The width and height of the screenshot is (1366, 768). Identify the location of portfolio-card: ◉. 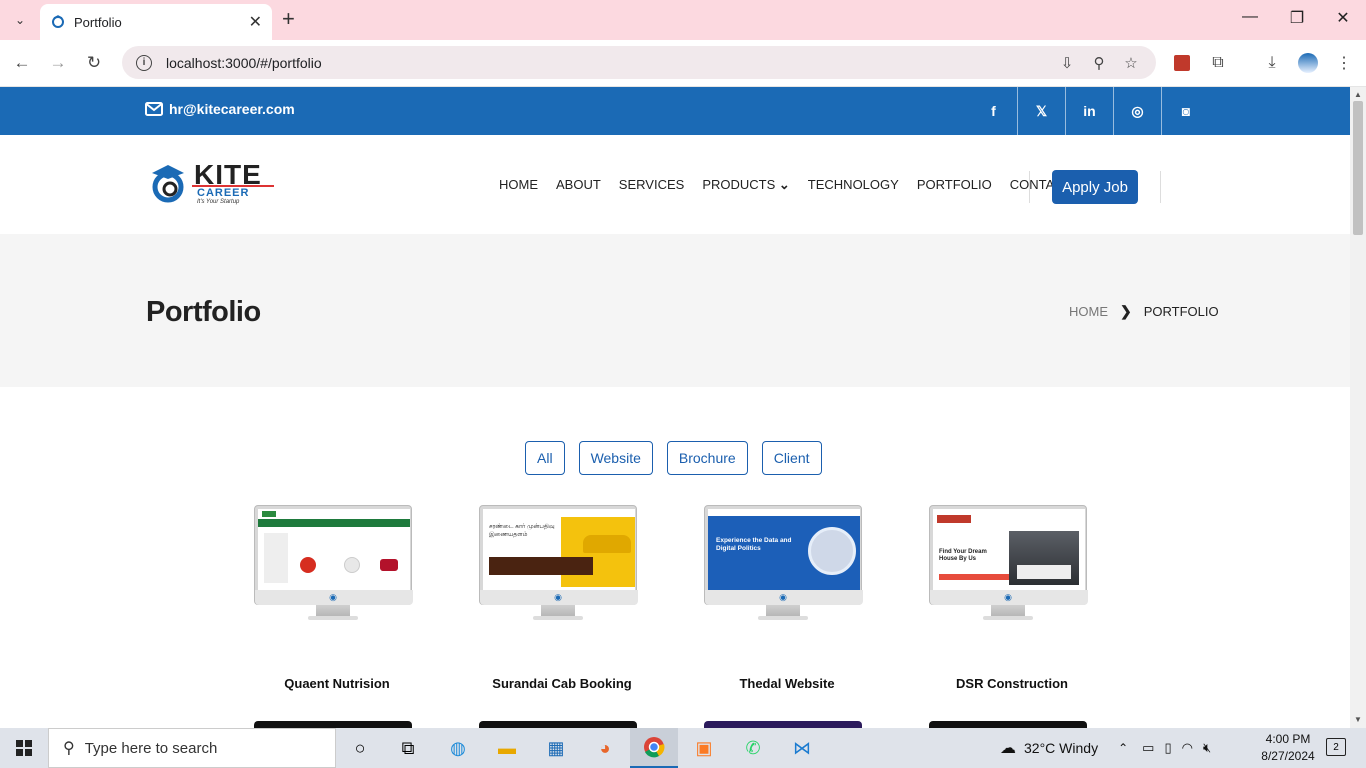
(334, 566).